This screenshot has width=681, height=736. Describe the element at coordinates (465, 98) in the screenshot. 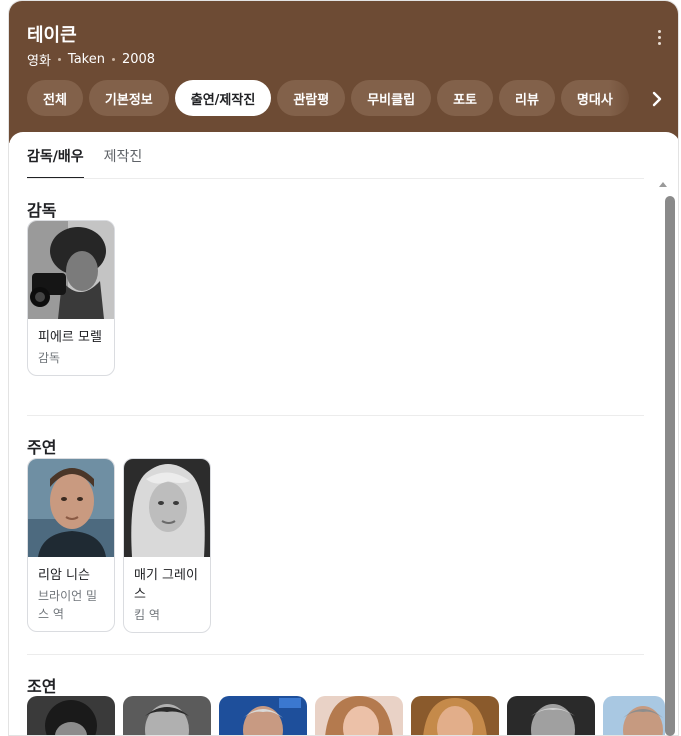

I see `tab-photos: 포토` at that location.